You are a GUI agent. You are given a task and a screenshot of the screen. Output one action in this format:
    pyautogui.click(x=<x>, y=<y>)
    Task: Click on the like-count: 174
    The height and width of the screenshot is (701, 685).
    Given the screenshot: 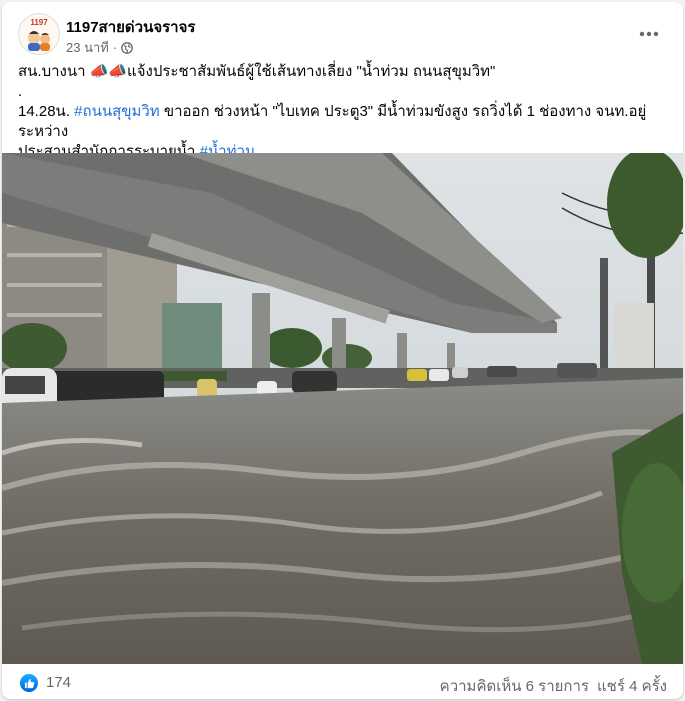 What is the action you would take?
    pyautogui.click(x=58, y=682)
    